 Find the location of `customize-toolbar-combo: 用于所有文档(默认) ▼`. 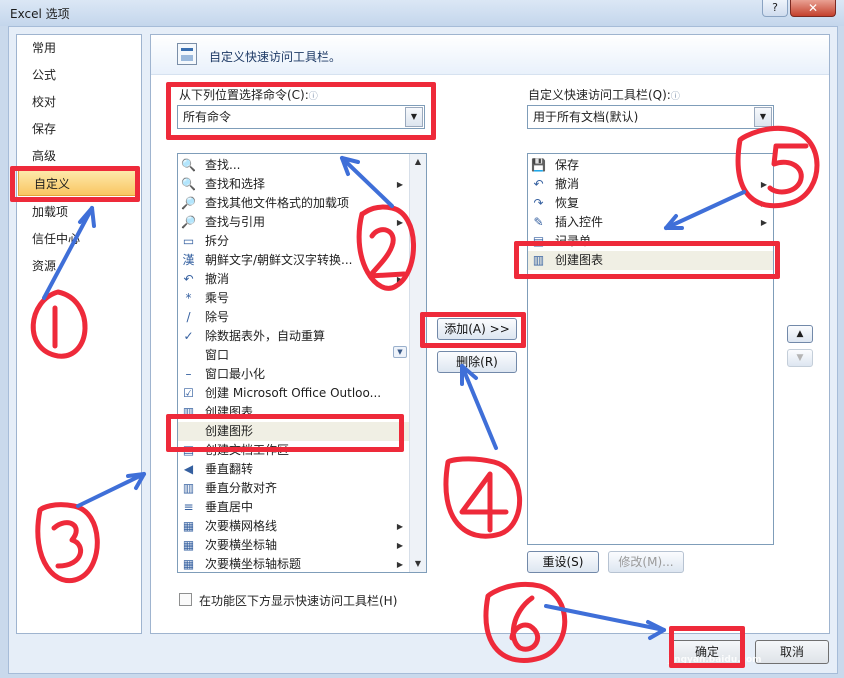

customize-toolbar-combo: 用于所有文档(默认) ▼ is located at coordinates (650, 117).